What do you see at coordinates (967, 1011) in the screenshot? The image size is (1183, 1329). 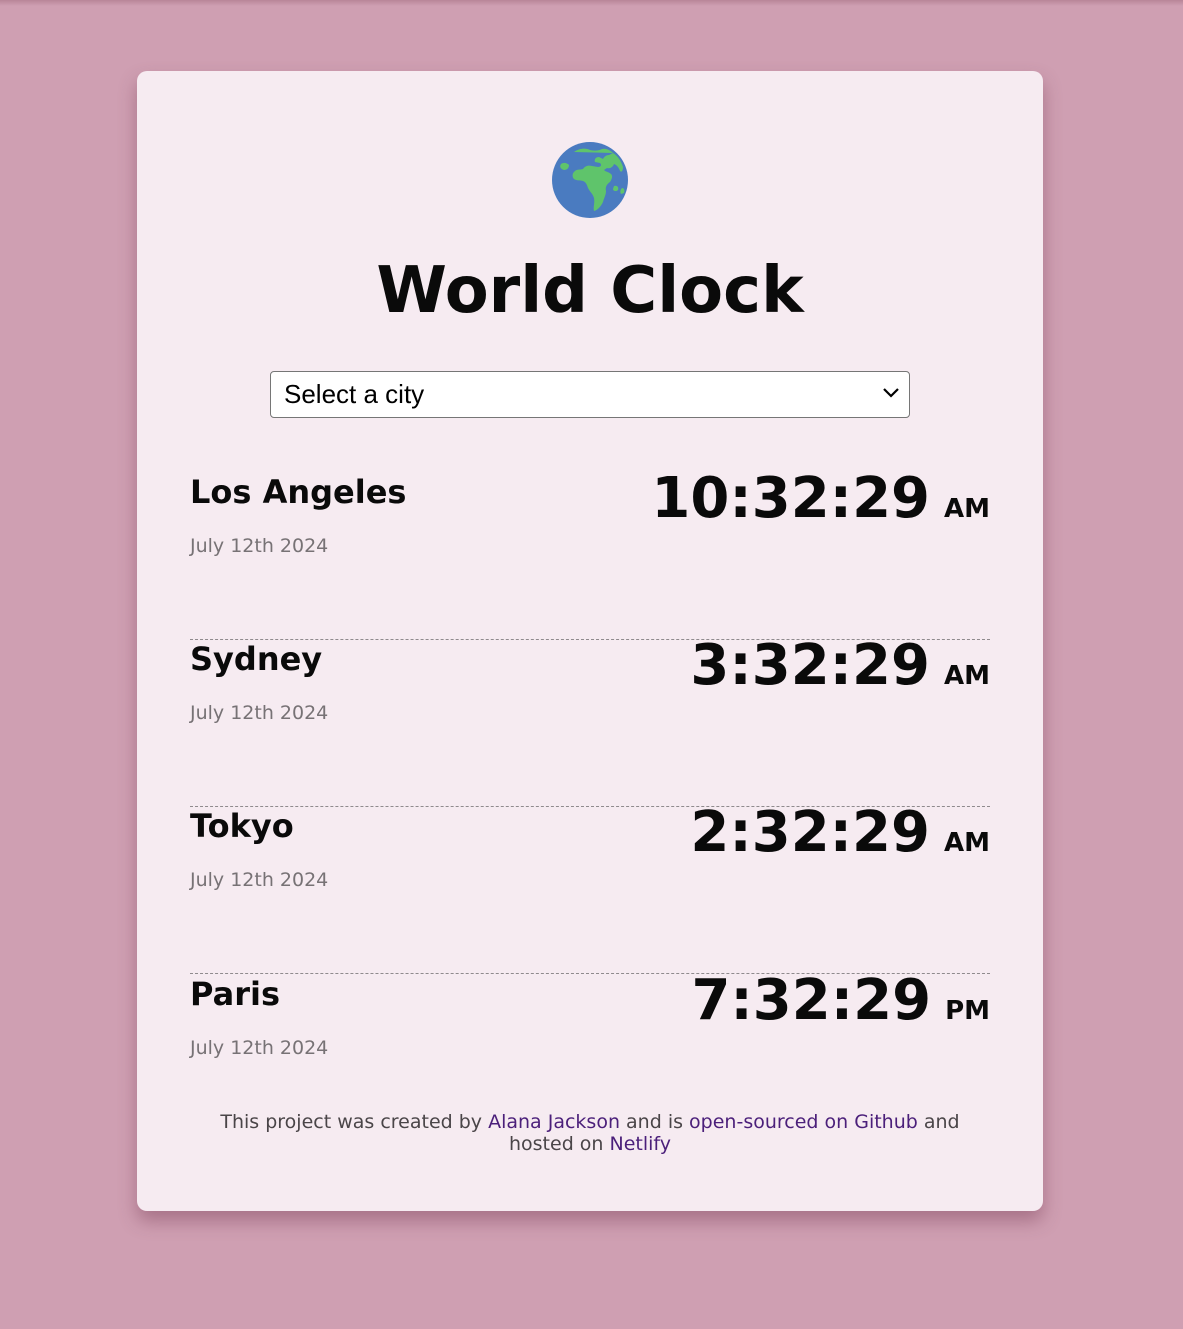 I see `time-period: PM` at bounding box center [967, 1011].